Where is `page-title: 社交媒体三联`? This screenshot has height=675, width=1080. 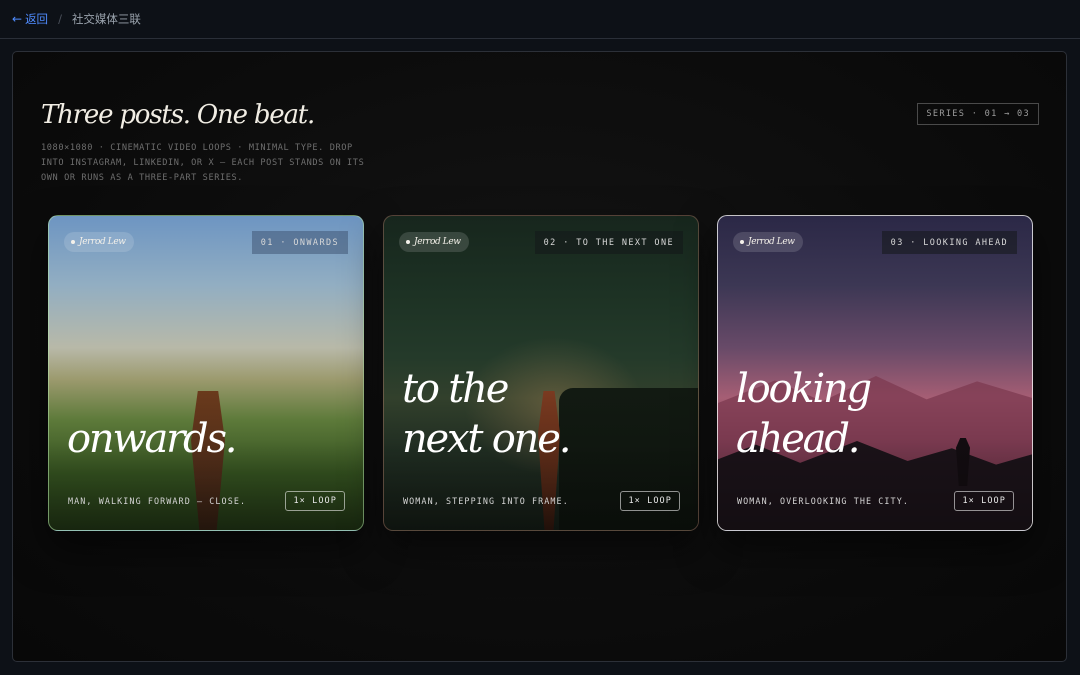
page-title: 社交媒体三联 is located at coordinates (106, 19).